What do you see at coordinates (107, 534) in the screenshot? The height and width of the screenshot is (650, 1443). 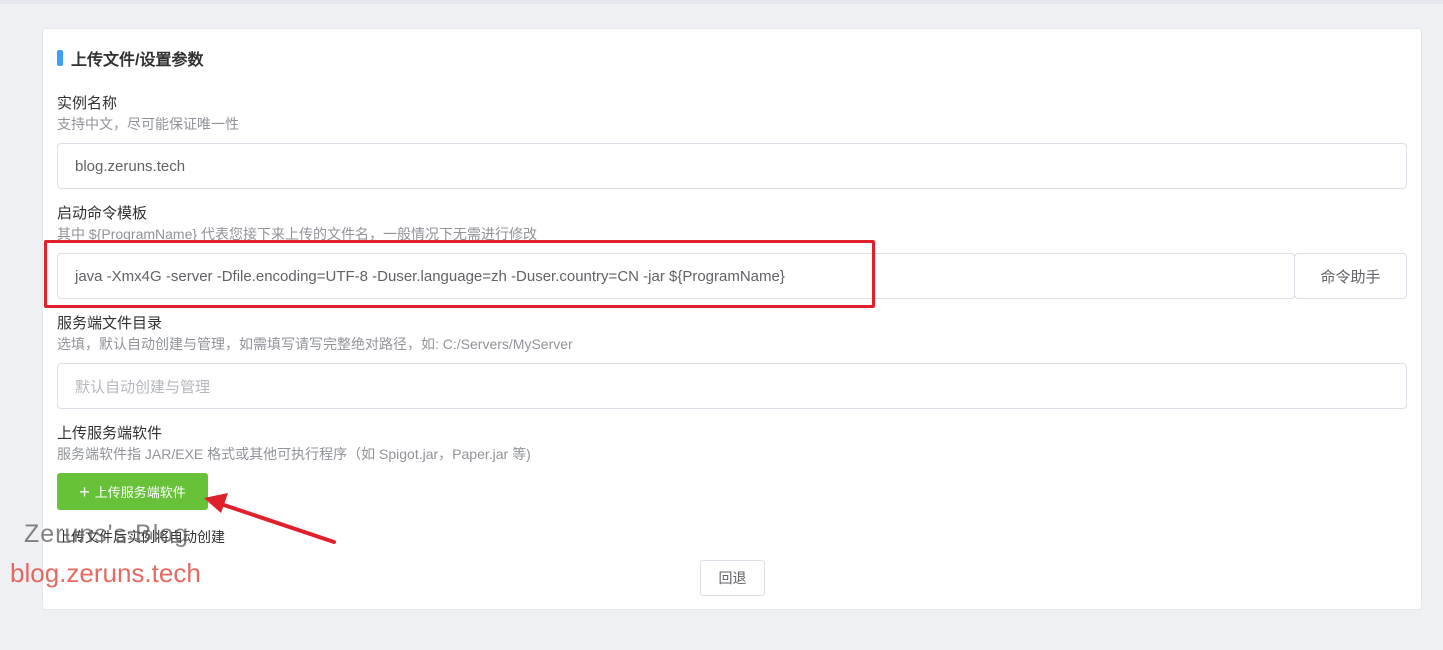 I see `watermark-blog-name: Zeruns's Blog` at bounding box center [107, 534].